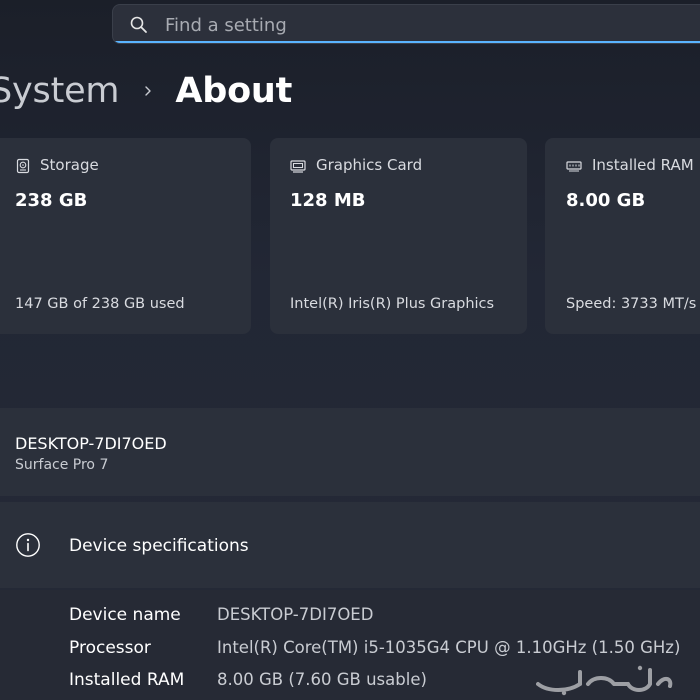  Describe the element at coordinates (606, 200) in the screenshot. I see `installed-ram-card-value: 8.00 GB` at that location.